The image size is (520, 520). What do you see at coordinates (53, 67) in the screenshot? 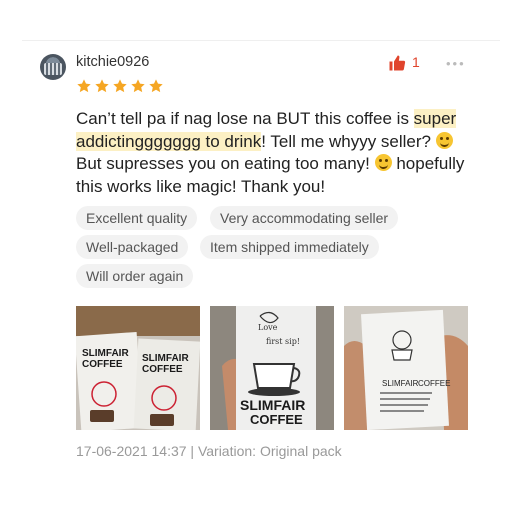
I see `avatar` at bounding box center [53, 67].